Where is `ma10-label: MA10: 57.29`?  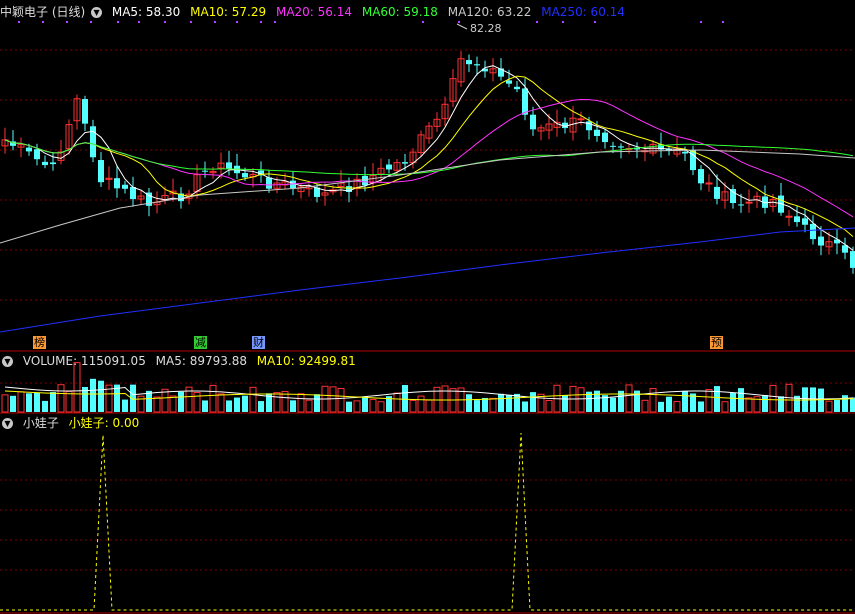
ma10-label: MA10: 57.29 is located at coordinates (228, 12).